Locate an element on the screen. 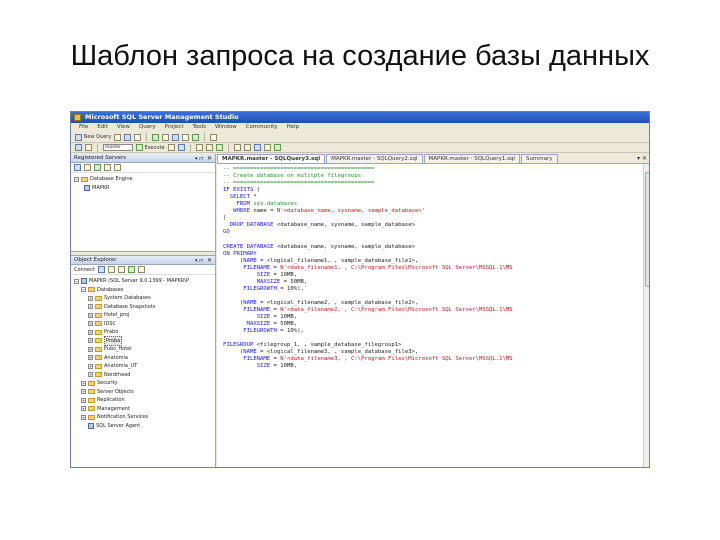 Image resolution: width=720 pixels, height=540 pixels. tree-node: + Pubs_Hotel is located at coordinates (144, 349).